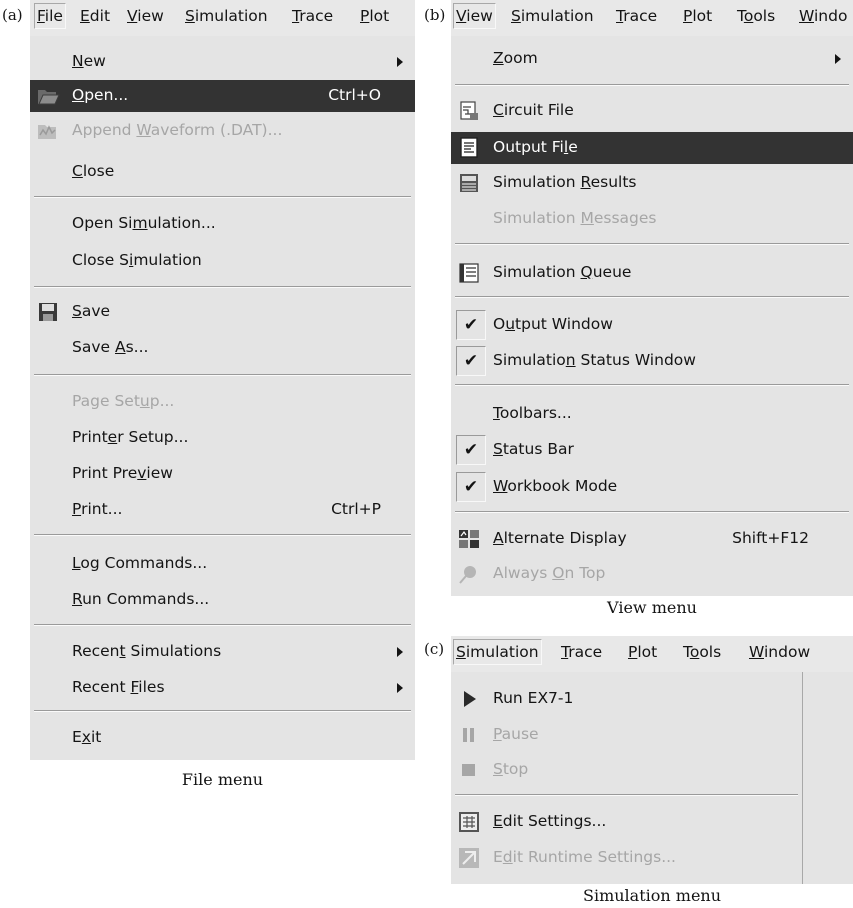 The image size is (853, 908). What do you see at coordinates (122, 473) in the screenshot?
I see `menu-item-label: Print Preview` at bounding box center [122, 473].